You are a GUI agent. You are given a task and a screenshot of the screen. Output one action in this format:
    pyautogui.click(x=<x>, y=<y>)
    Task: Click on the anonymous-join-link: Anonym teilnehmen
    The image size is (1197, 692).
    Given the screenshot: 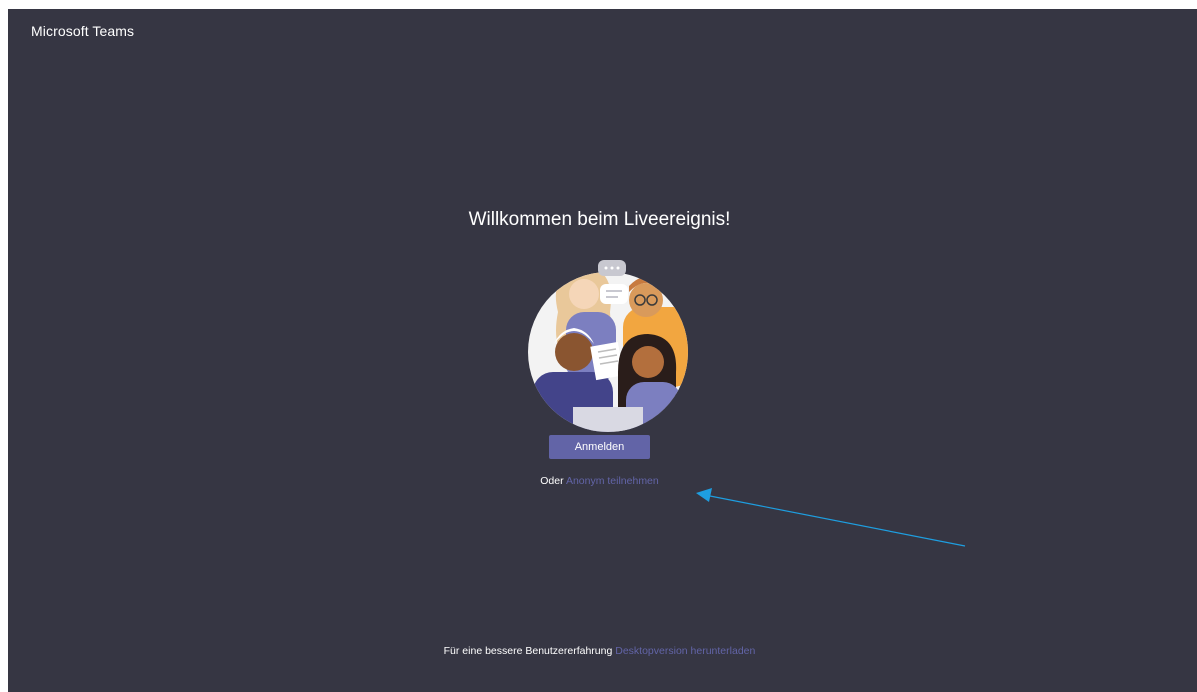 What is the action you would take?
    pyautogui.click(x=612, y=481)
    